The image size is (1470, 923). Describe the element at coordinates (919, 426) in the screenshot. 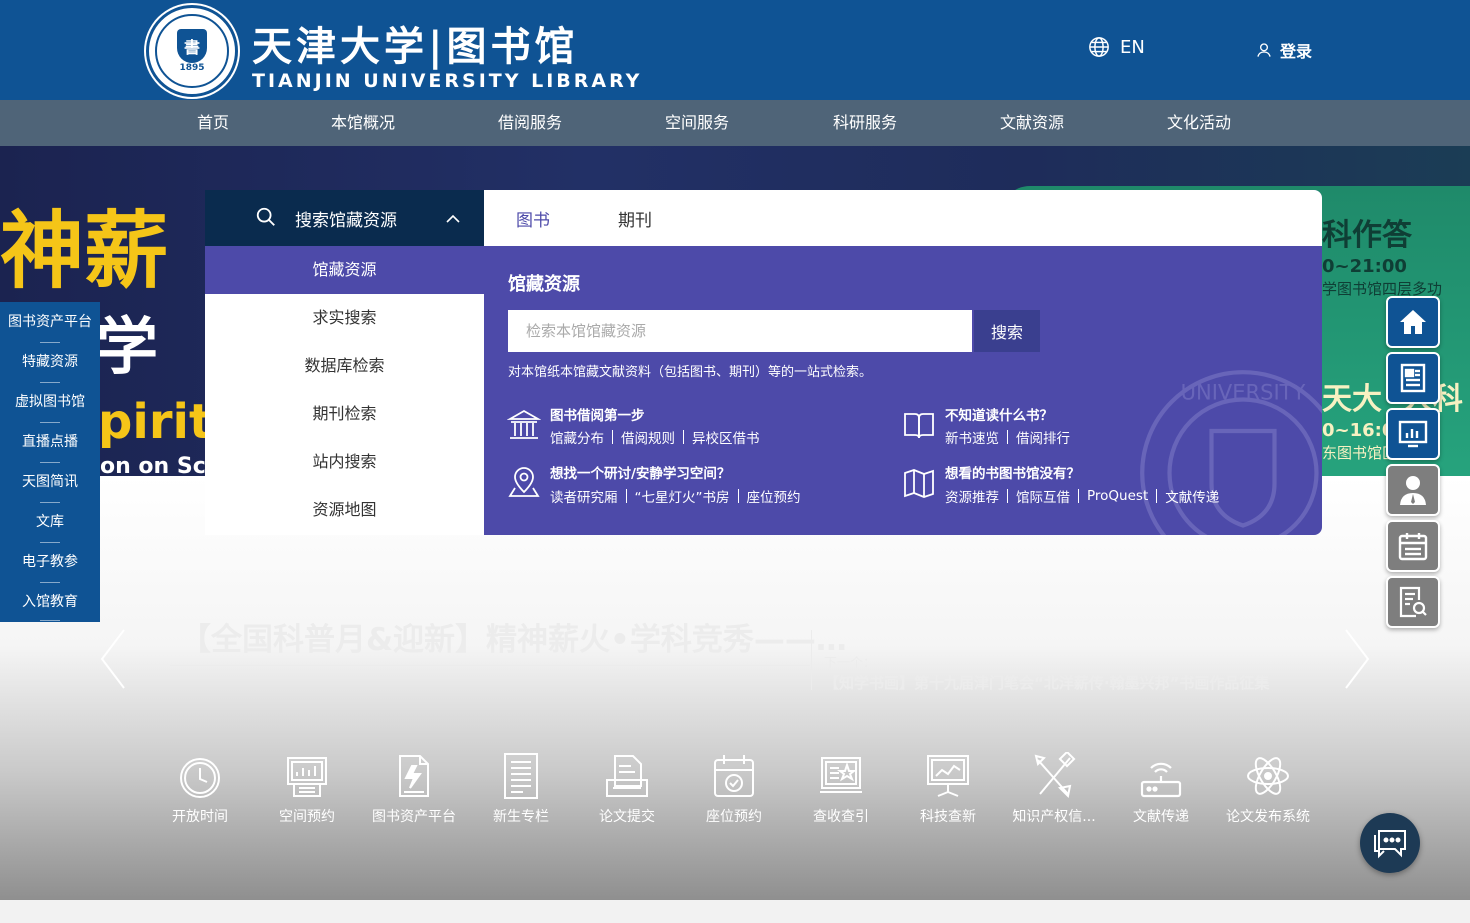

I see `open-book-icon` at that location.